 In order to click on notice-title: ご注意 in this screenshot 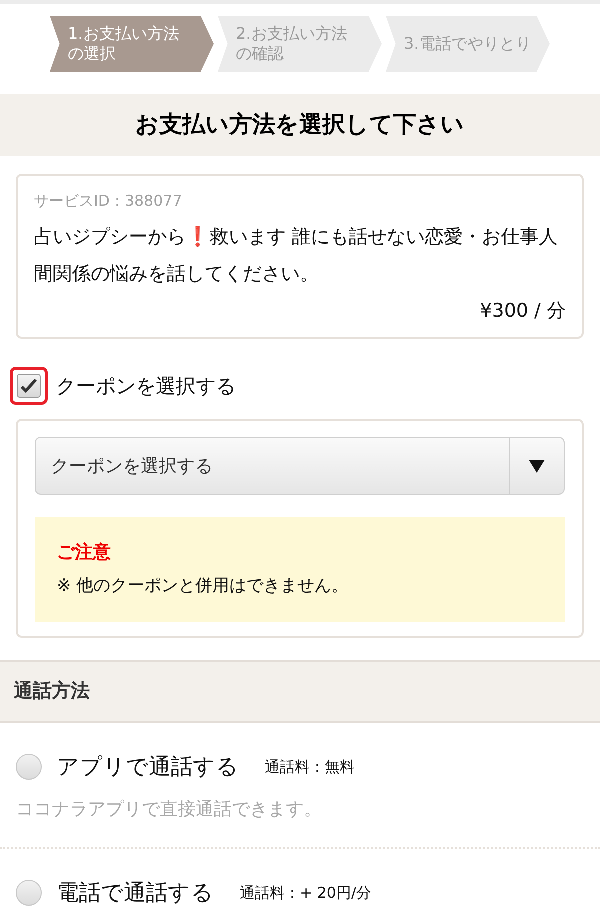, I will do `click(84, 553)`.